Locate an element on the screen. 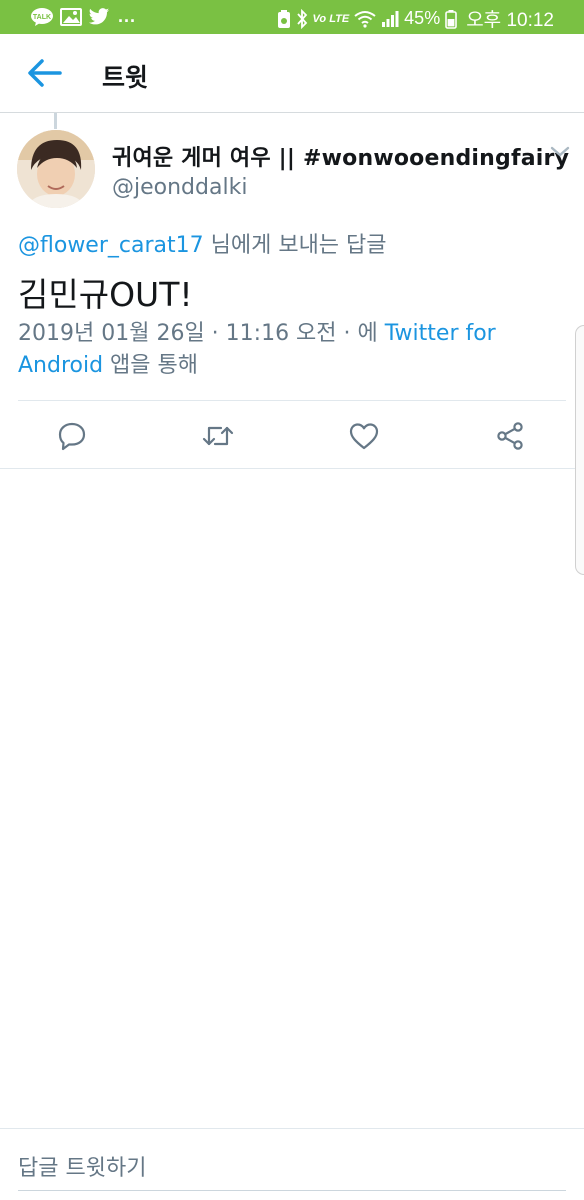 This screenshot has width=584, height=1200. retweet-button is located at coordinates (218, 436).